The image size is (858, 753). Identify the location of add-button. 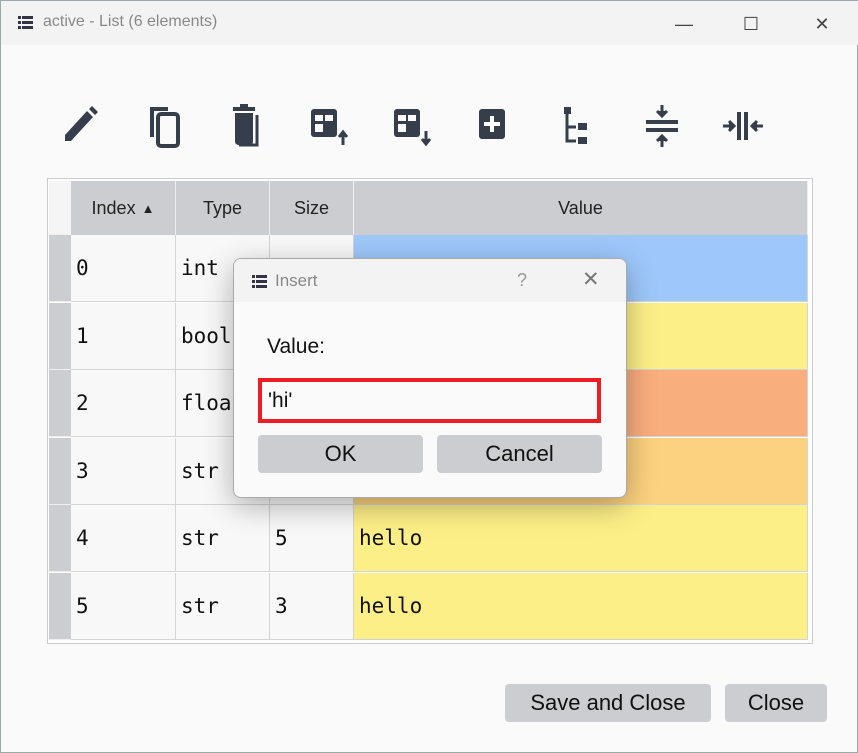
(496, 126).